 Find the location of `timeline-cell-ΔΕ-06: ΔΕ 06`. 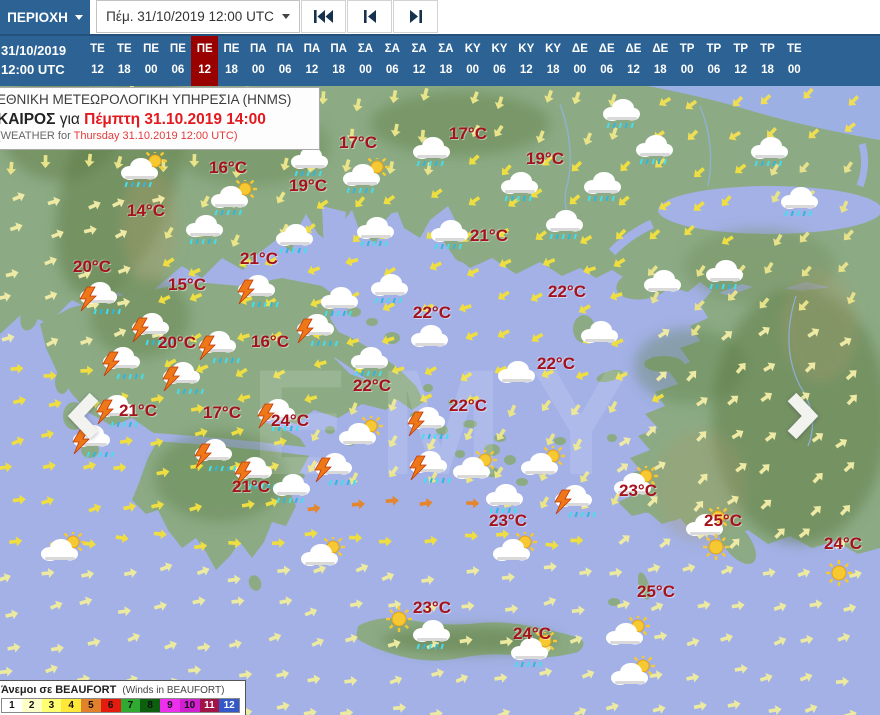

timeline-cell-ΔΕ-06: ΔΕ 06 is located at coordinates (606, 61).